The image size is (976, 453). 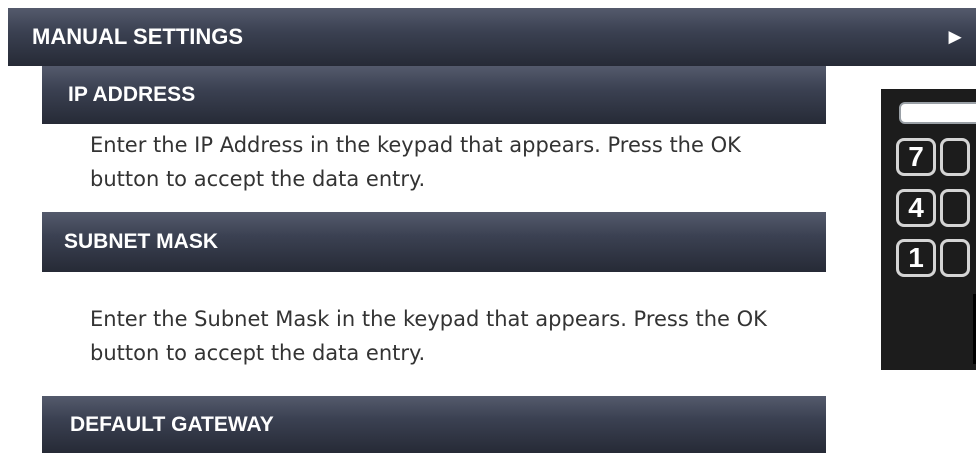 What do you see at coordinates (434, 242) in the screenshot?
I see `section-header-subnet-mask: SUBNET MASK` at bounding box center [434, 242].